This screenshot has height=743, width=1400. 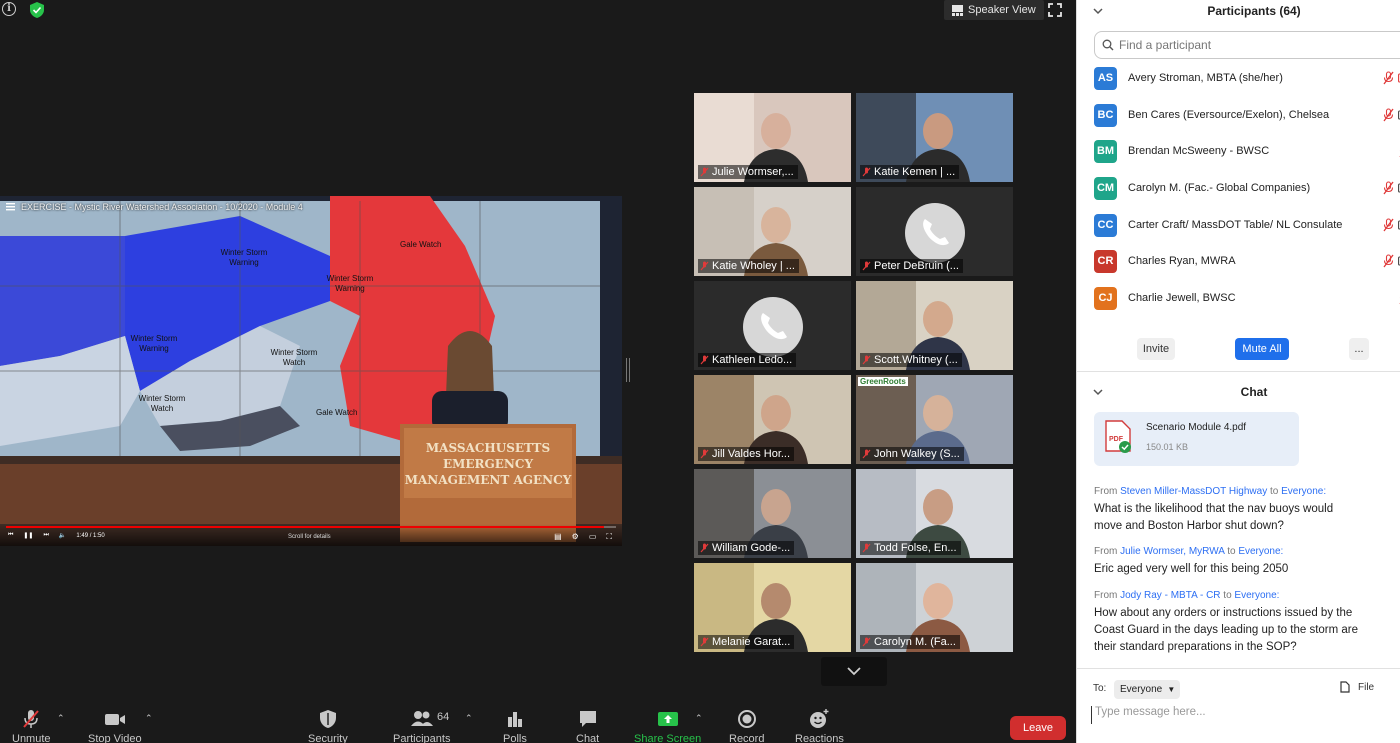 What do you see at coordinates (1193, 491) in the screenshot?
I see `sender-name: Steven Miller-MassDOT Highway` at bounding box center [1193, 491].